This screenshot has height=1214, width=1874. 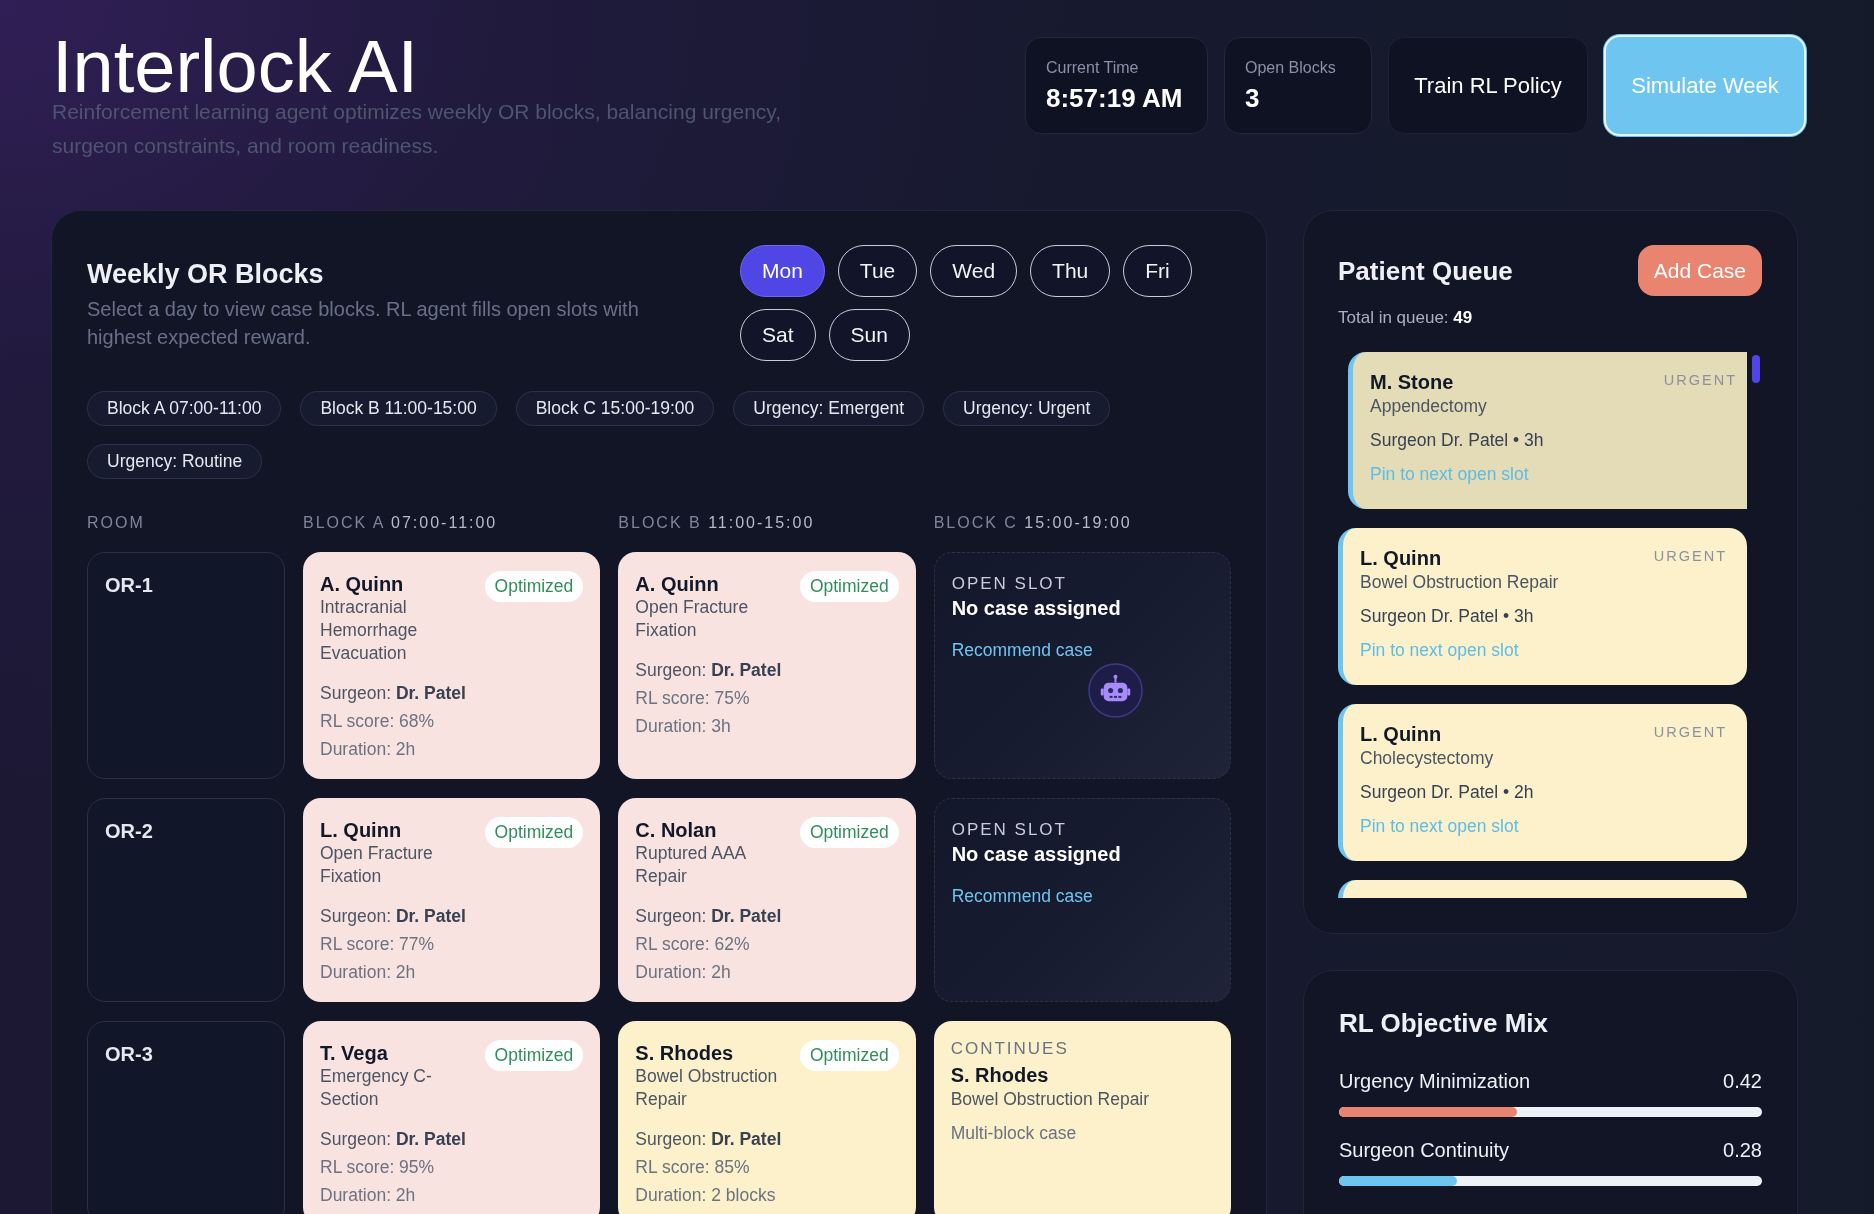 What do you see at coordinates (693, 1167) in the screenshot?
I see `score-text: RL score: 85%` at bounding box center [693, 1167].